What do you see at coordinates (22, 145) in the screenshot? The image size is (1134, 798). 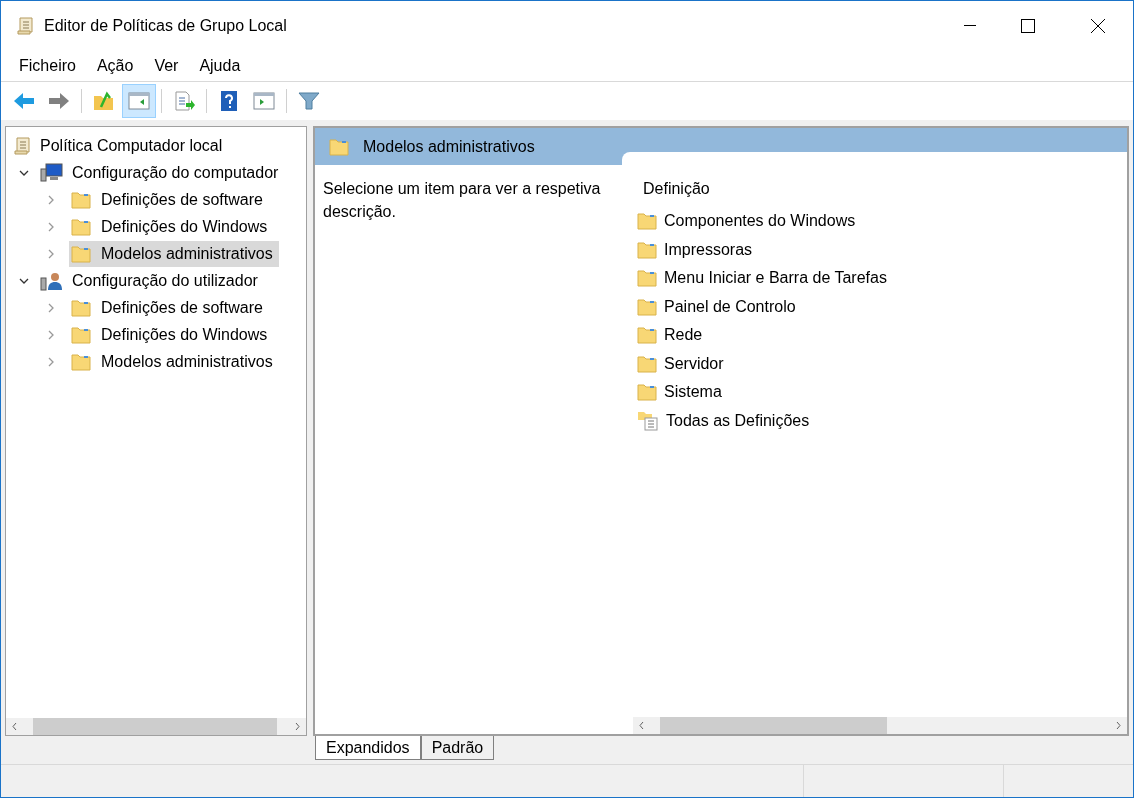 I see `policy-scroll-icon` at bounding box center [22, 145].